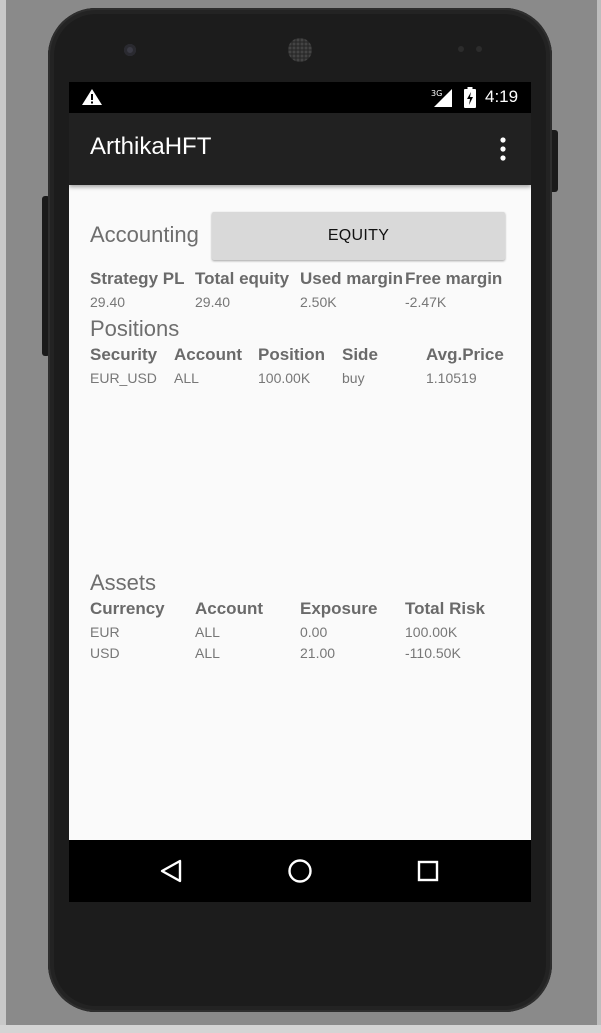 This screenshot has width=601, height=1033. I want to click on total-equity-value: 29.40, so click(213, 302).